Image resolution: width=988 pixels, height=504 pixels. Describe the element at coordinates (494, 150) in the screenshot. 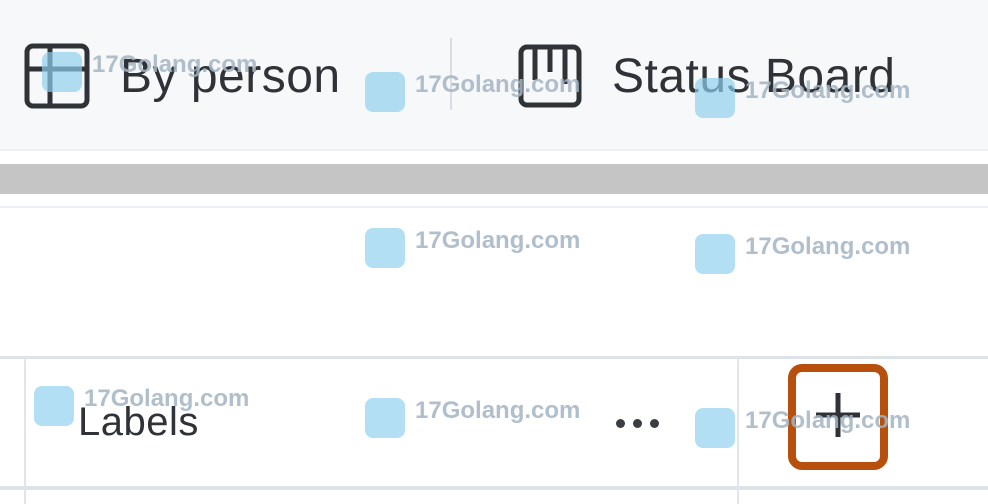

I see `divider` at that location.